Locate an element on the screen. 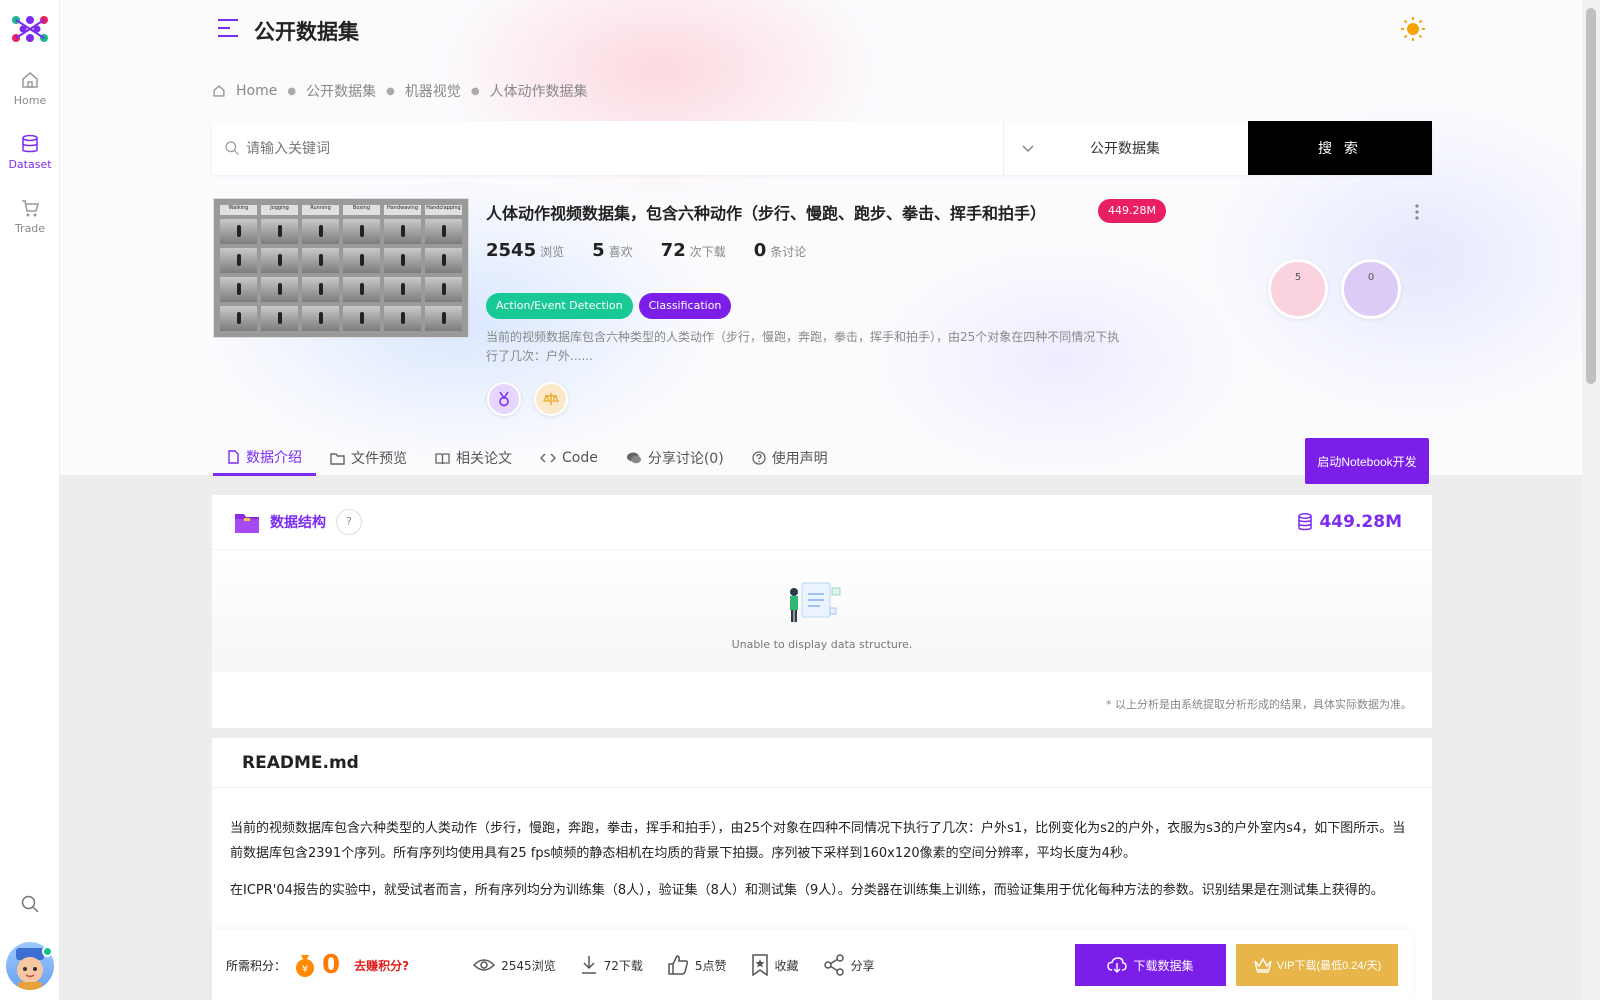 This screenshot has height=1000, width=1600. discussions-circle: 0 is located at coordinates (1371, 289).